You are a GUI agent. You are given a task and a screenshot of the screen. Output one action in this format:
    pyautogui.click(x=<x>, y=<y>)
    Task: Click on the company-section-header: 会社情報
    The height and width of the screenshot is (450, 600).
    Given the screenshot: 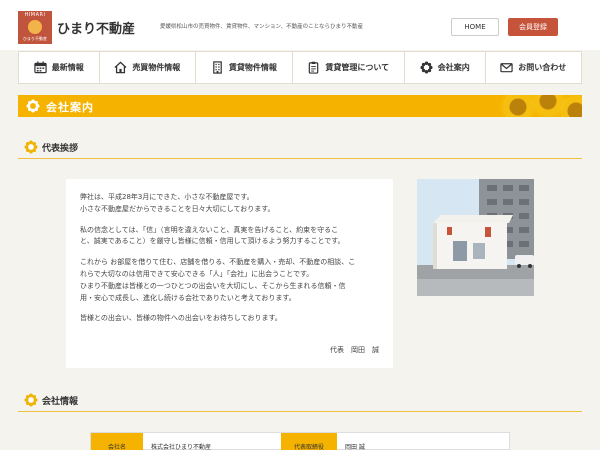 What is the action you would take?
    pyautogui.click(x=300, y=401)
    